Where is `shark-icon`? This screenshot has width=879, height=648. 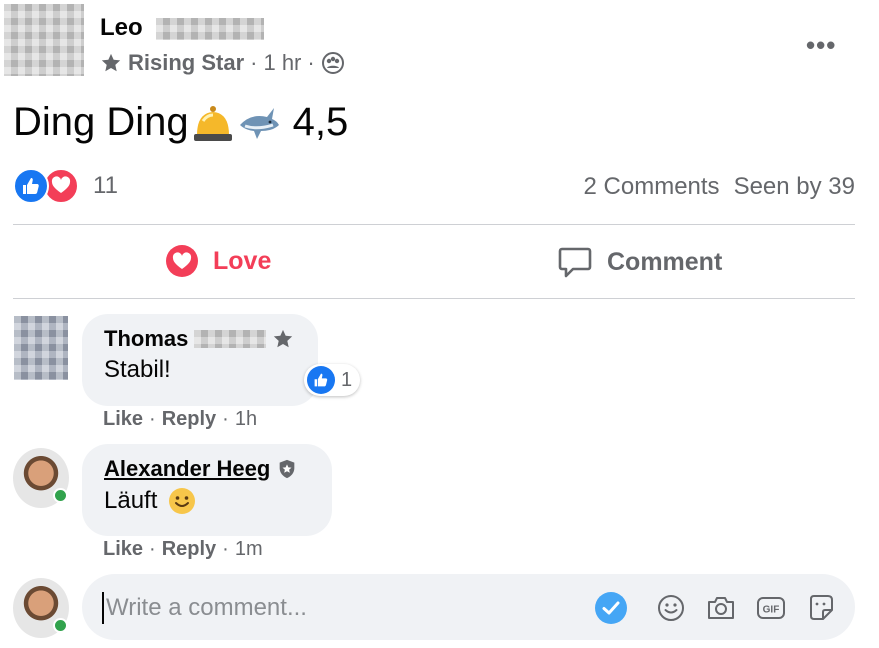 shark-icon is located at coordinates (259, 123).